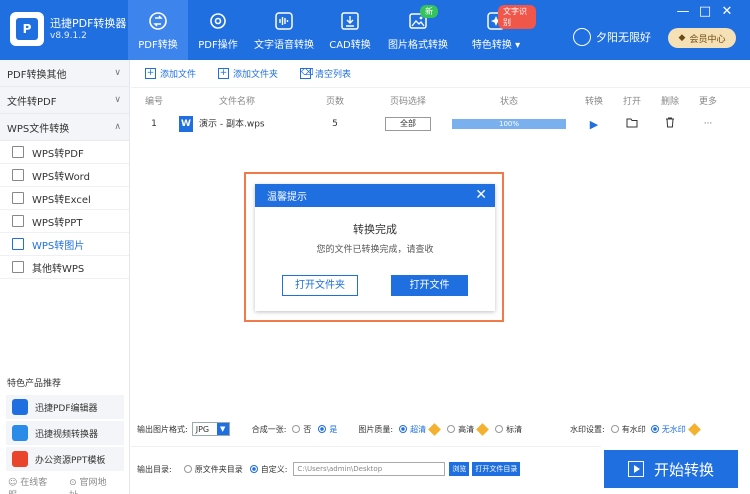 The height and width of the screenshot is (494, 750). What do you see at coordinates (496, 30) in the screenshot?
I see `nav-special-convert: 特色转换 ▾ 文字识别` at bounding box center [496, 30].